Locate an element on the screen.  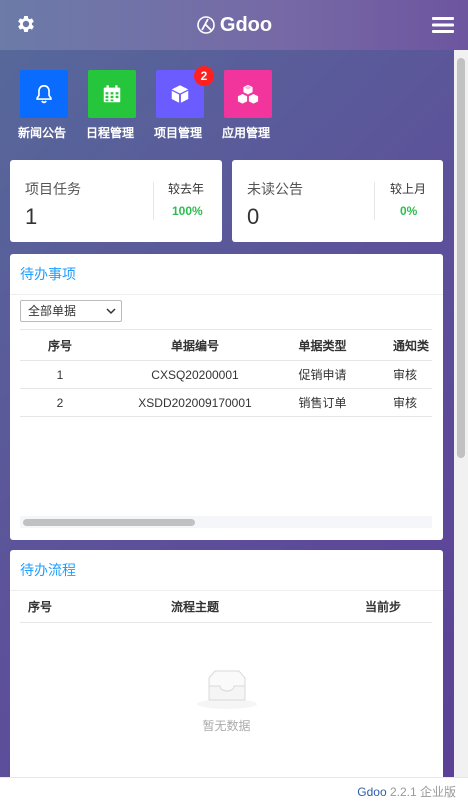
table-row: 1 CXSQ20200001 促销申请 审核 is located at coordinates (226, 375).